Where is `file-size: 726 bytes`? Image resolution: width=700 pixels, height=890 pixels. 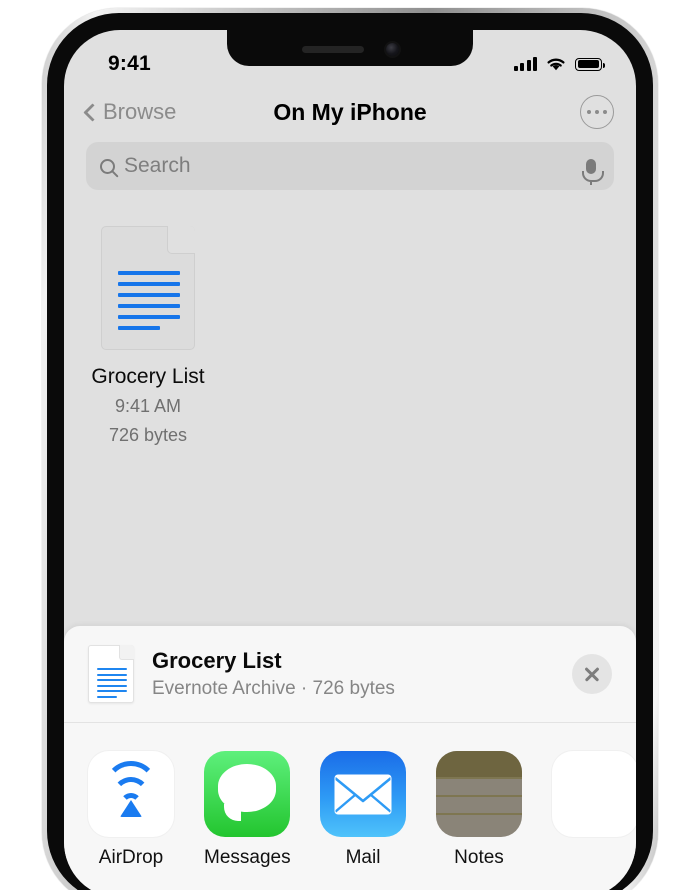 file-size: 726 bytes is located at coordinates (148, 435).